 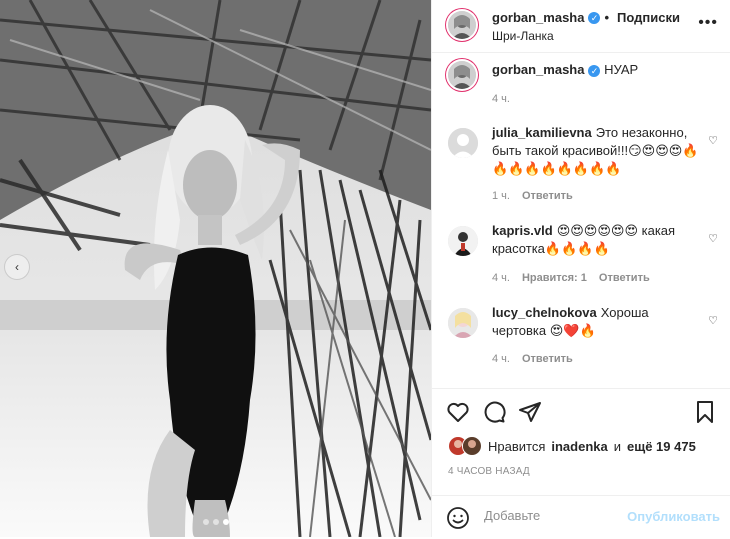 What do you see at coordinates (598, 240) in the screenshot?
I see `comment-text: kapris.vld 😍😍😍😍😍😍 какая красотка🔥🔥🔥🔥` at bounding box center [598, 240].